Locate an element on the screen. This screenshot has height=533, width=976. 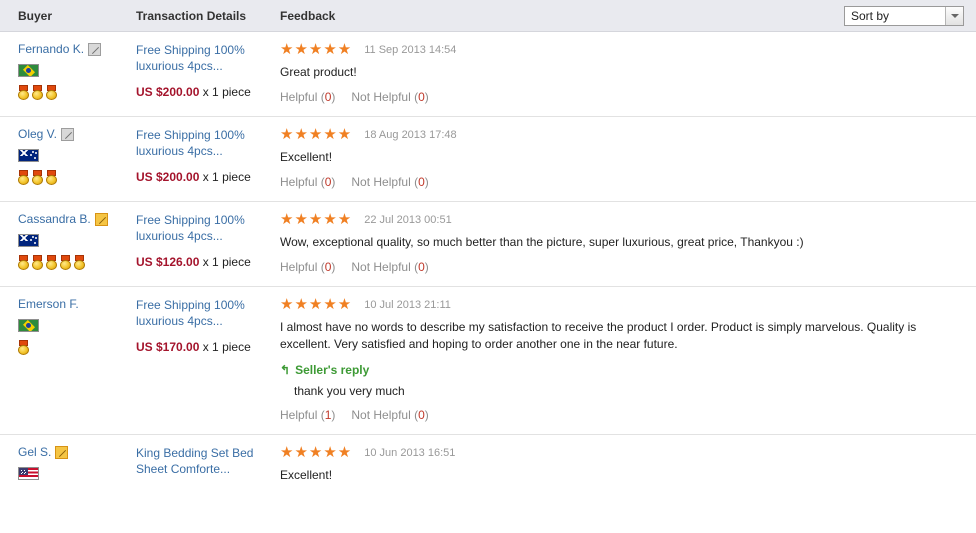
buyer-cell: Oleg V. is located at coordinates (68, 156).